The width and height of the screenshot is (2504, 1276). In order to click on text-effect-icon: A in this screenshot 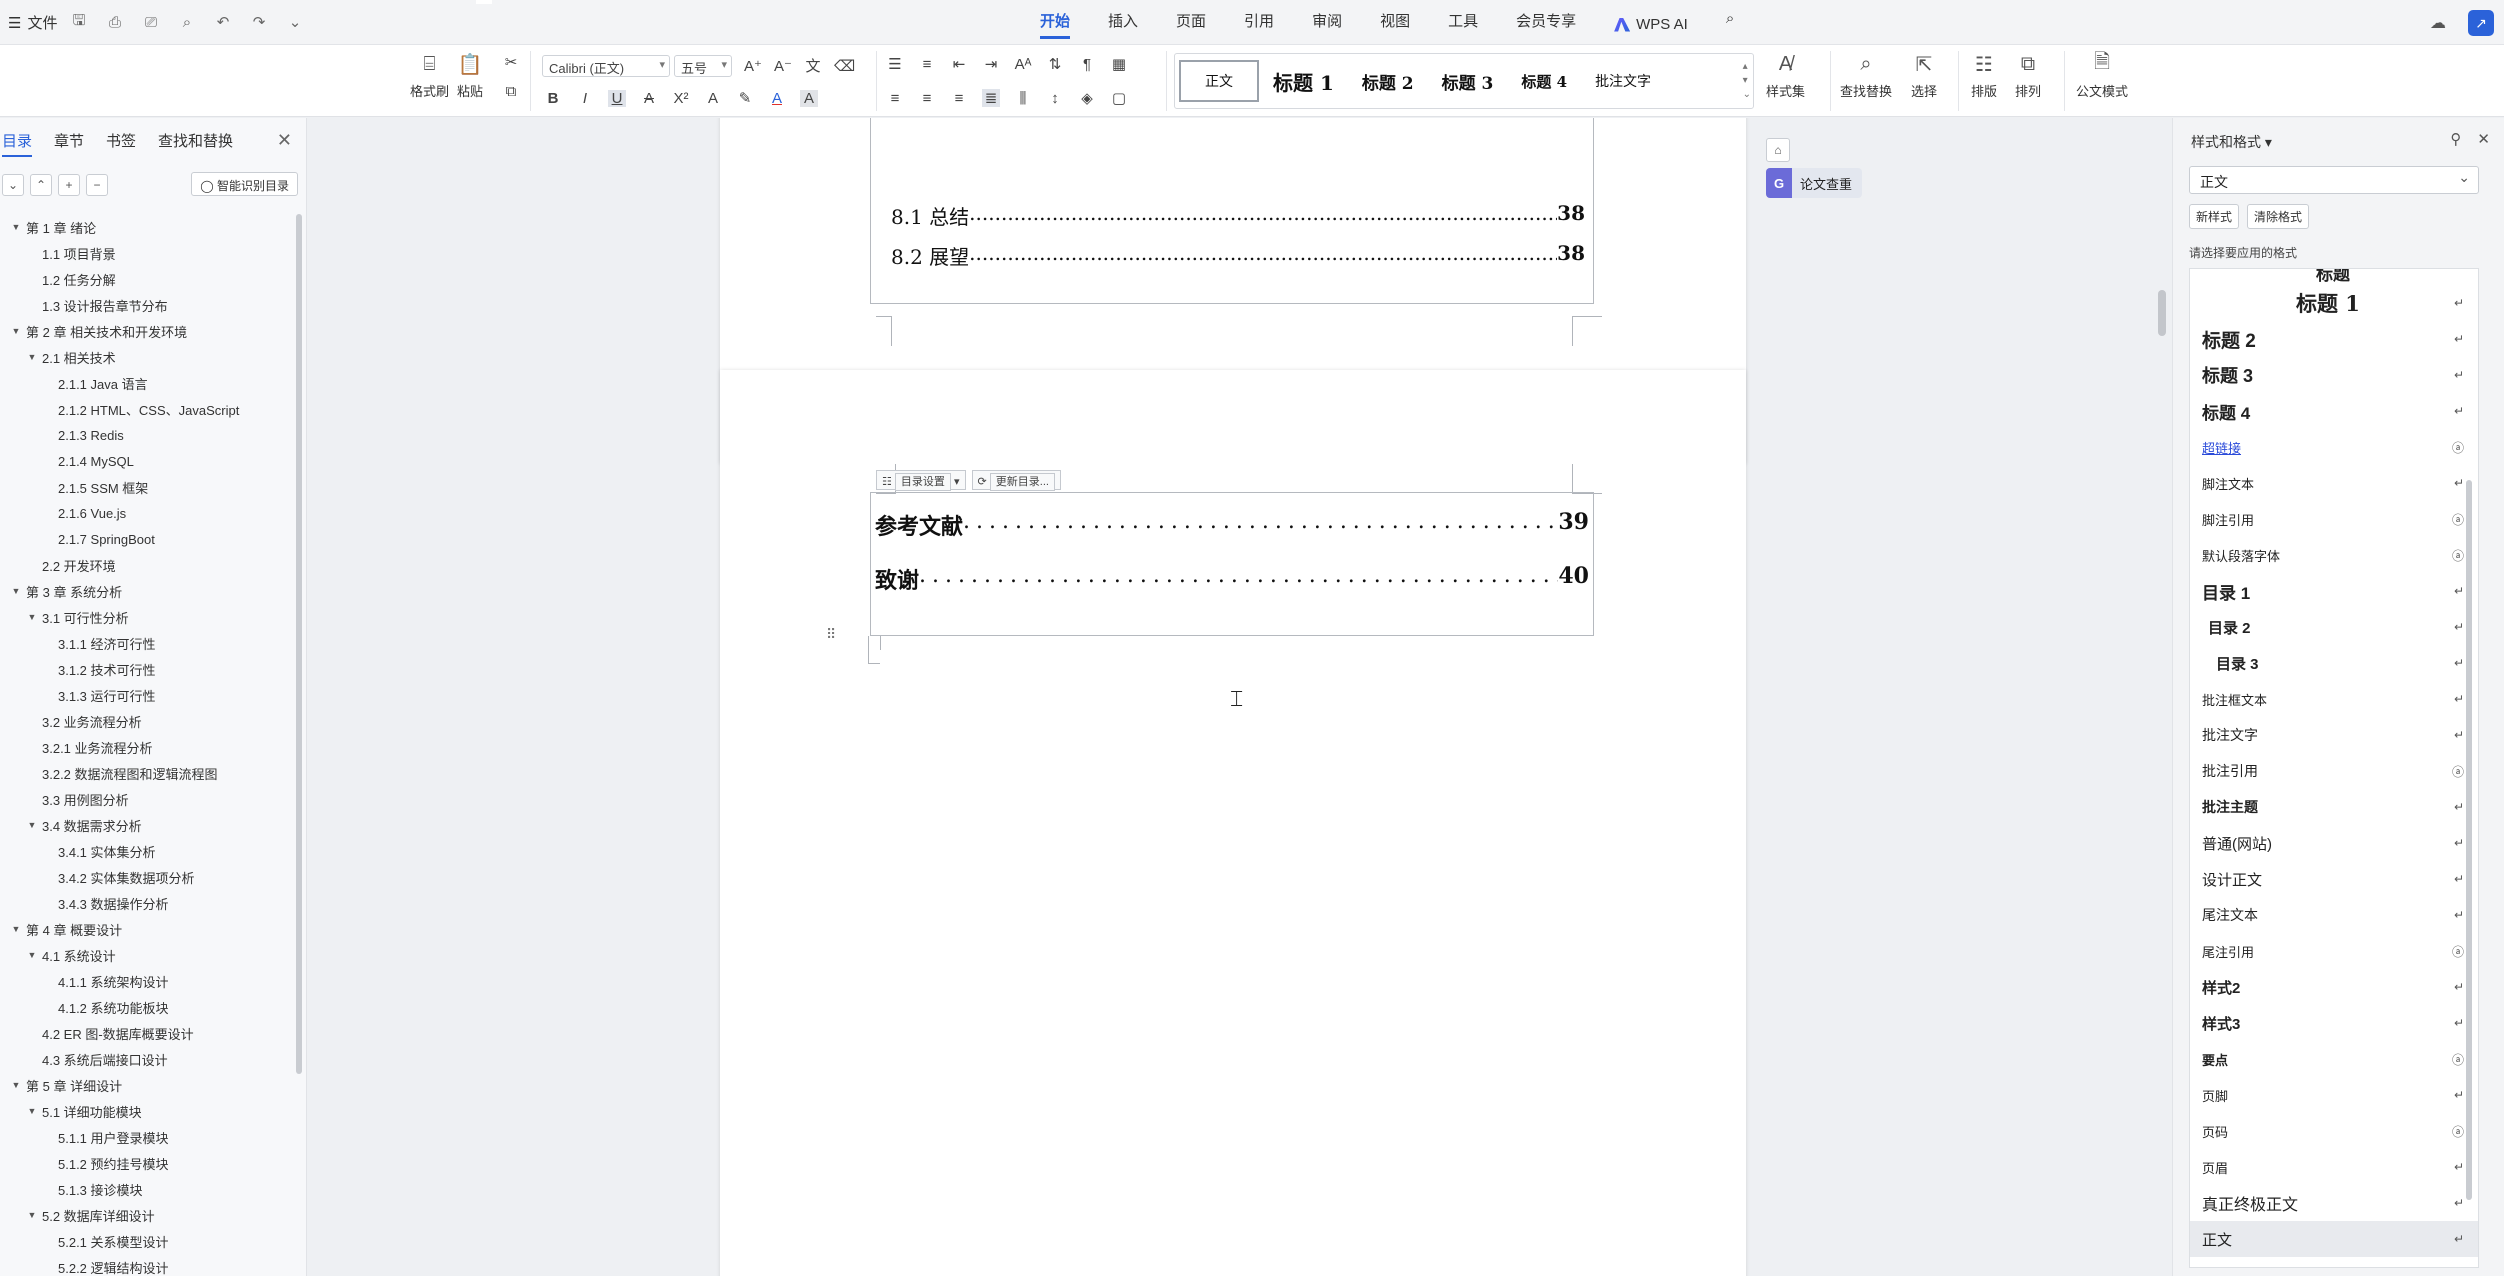, I will do `click(713, 98)`.